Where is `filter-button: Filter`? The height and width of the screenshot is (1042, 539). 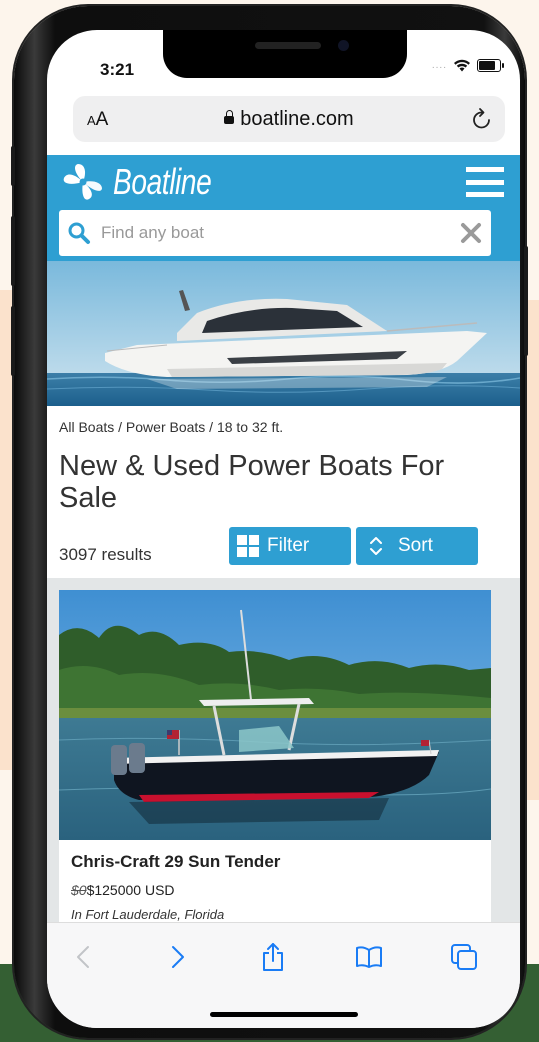
filter-button: Filter is located at coordinates (290, 546).